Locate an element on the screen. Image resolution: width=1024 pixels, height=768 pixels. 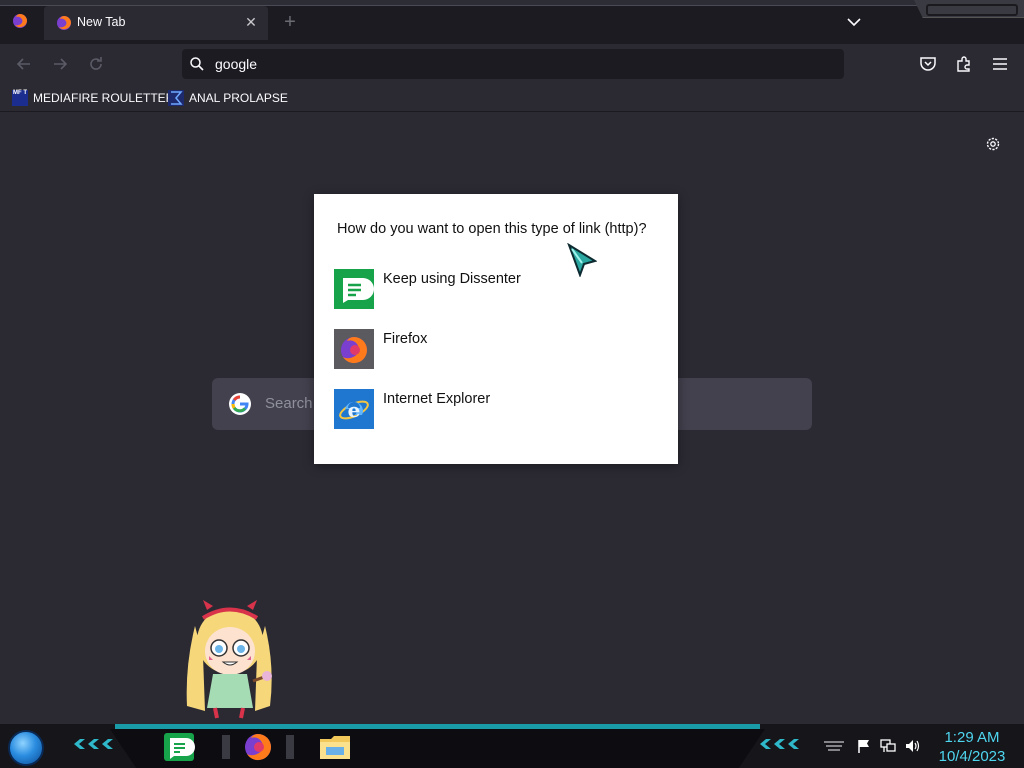
reload-icon is located at coordinates (96, 64).